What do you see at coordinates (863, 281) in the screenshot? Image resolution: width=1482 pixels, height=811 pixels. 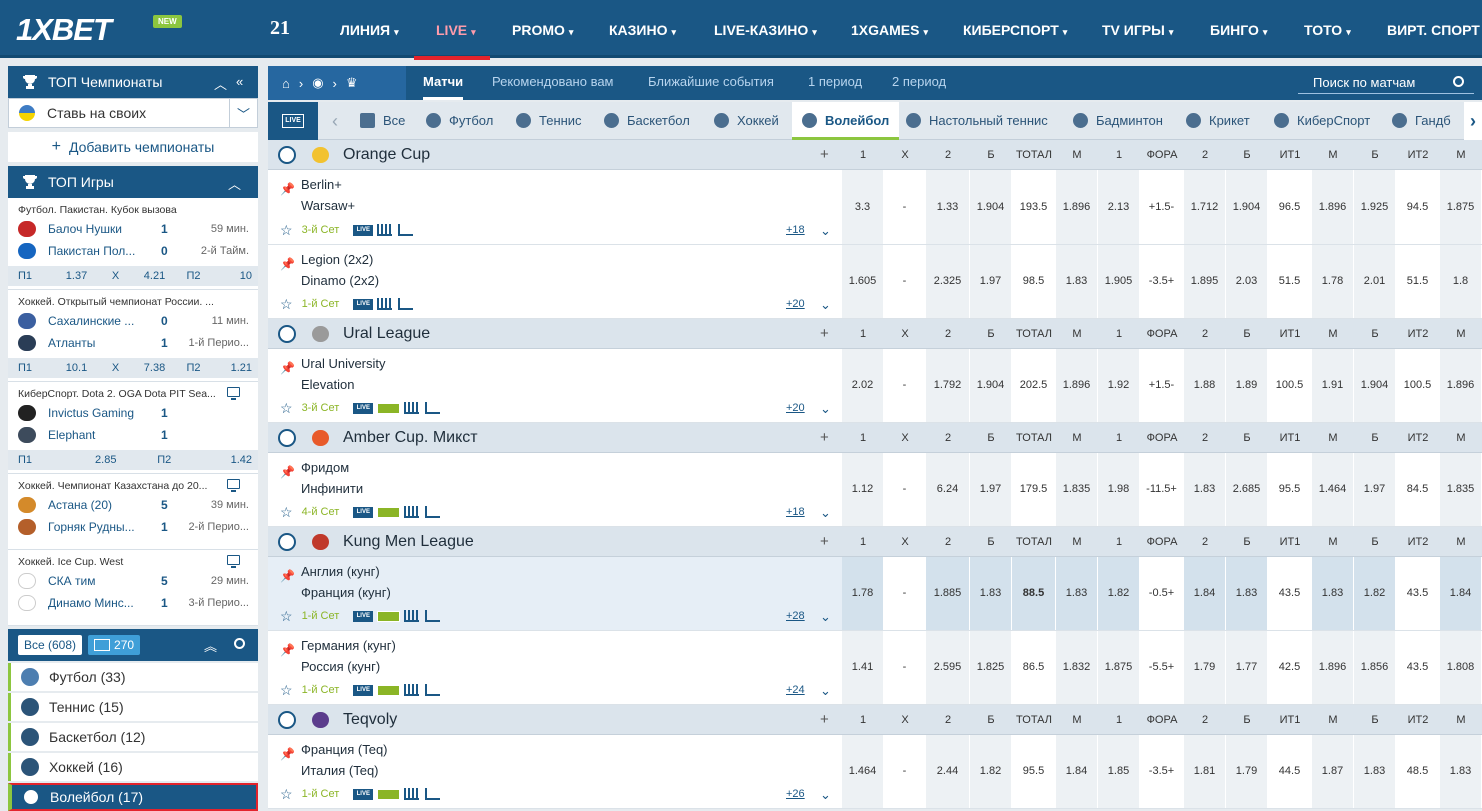 I see `odds-cell: 1.605` at bounding box center [863, 281].